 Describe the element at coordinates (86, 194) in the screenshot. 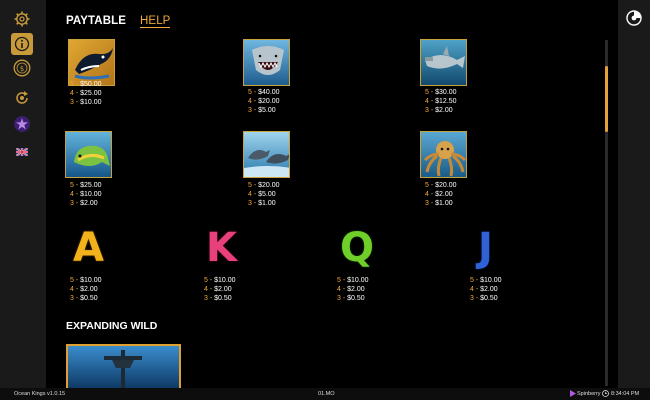

I see `mahi-mahi-pays: 5 - $25.00 4 - $10.00 3 - $2.00` at that location.